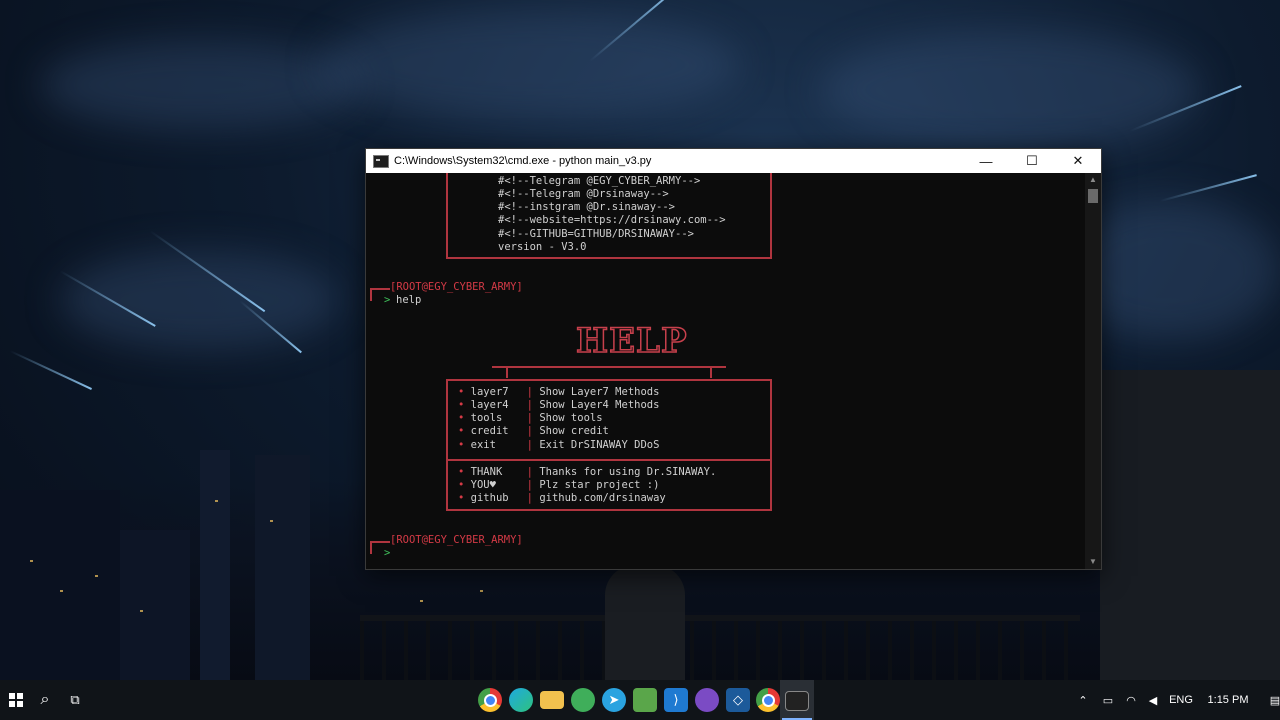 This screenshot has height=720, width=1280. I want to click on menu-item-name: layer7, so click(489, 392).